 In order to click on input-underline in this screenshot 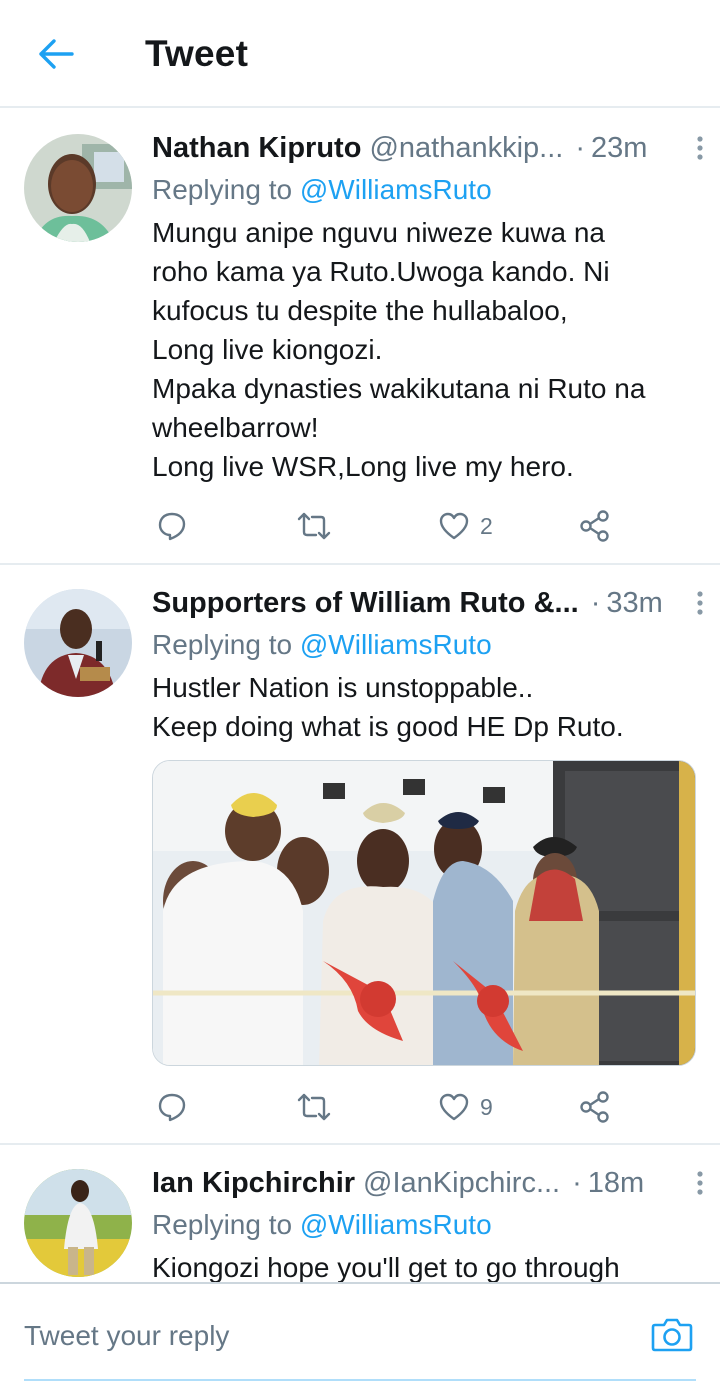, I will do `click(360, 1380)`.